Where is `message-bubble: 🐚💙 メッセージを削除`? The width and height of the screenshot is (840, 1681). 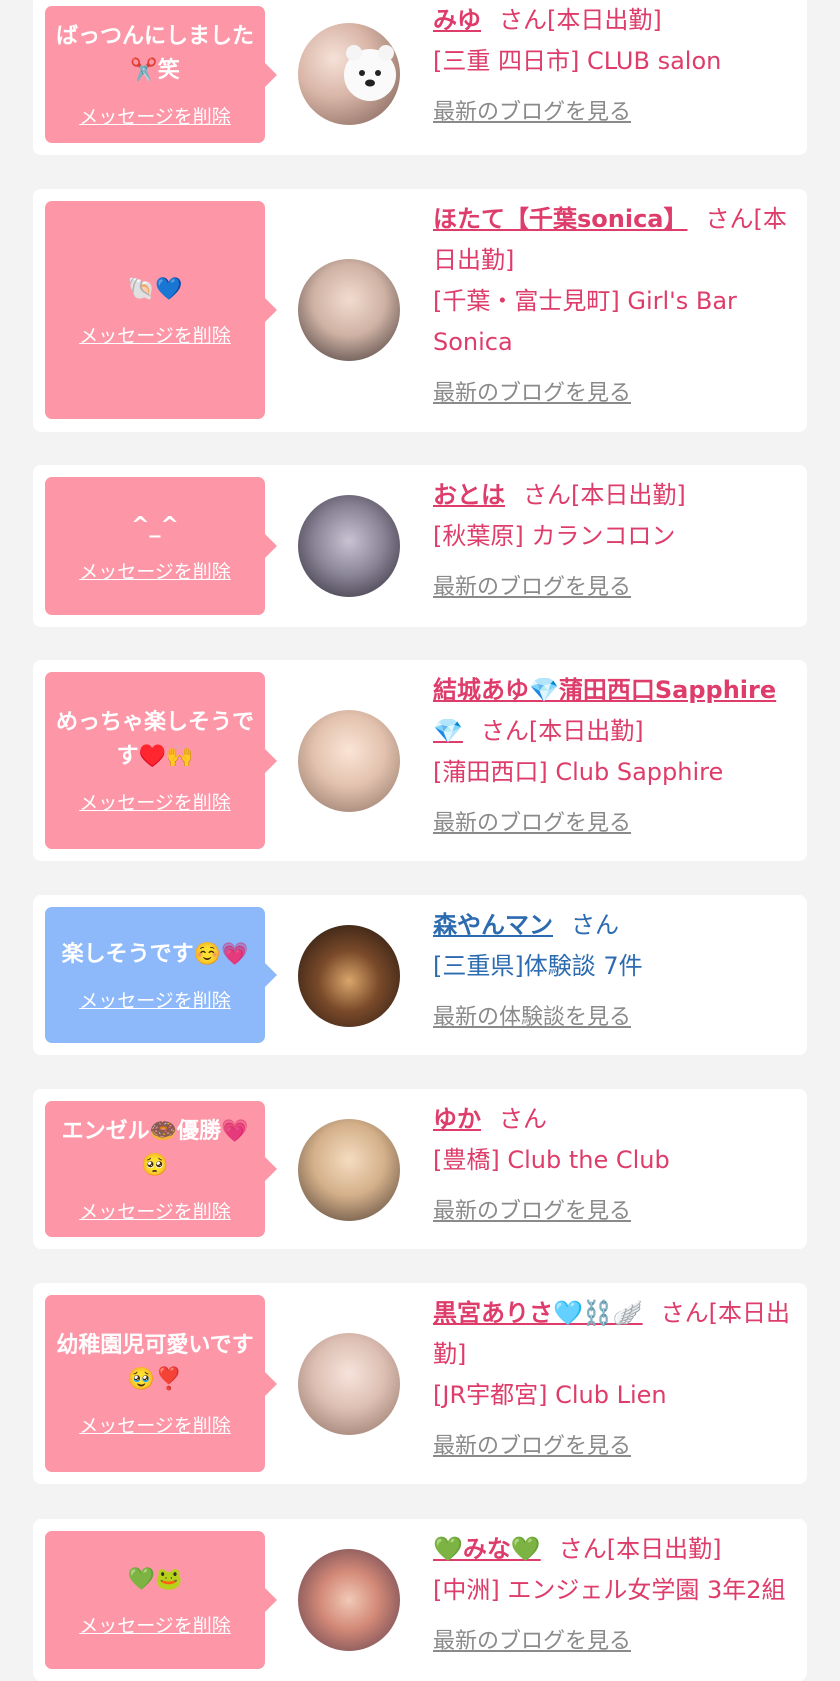
message-bubble: 🐚💙 メッセージを削除 is located at coordinates (161, 310).